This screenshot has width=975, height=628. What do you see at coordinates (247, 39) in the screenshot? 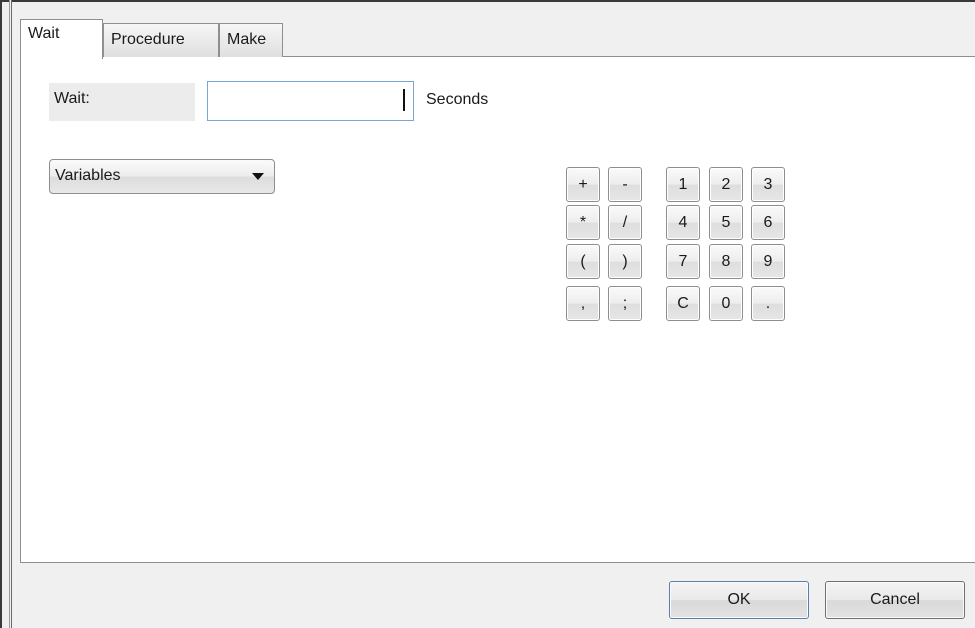
I see `tab-make-label: Make` at bounding box center [247, 39].